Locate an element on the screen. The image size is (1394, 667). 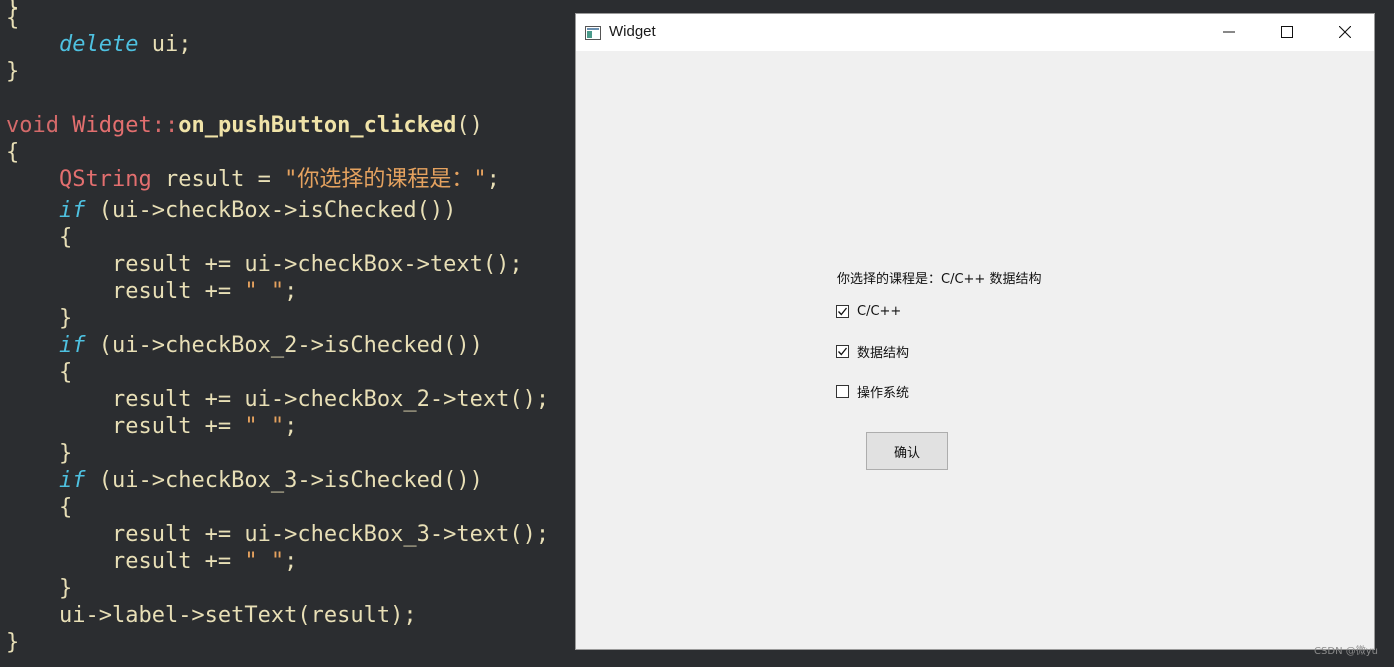
checkbox-operating-systems: 操作系统 is located at coordinates (873, 391).